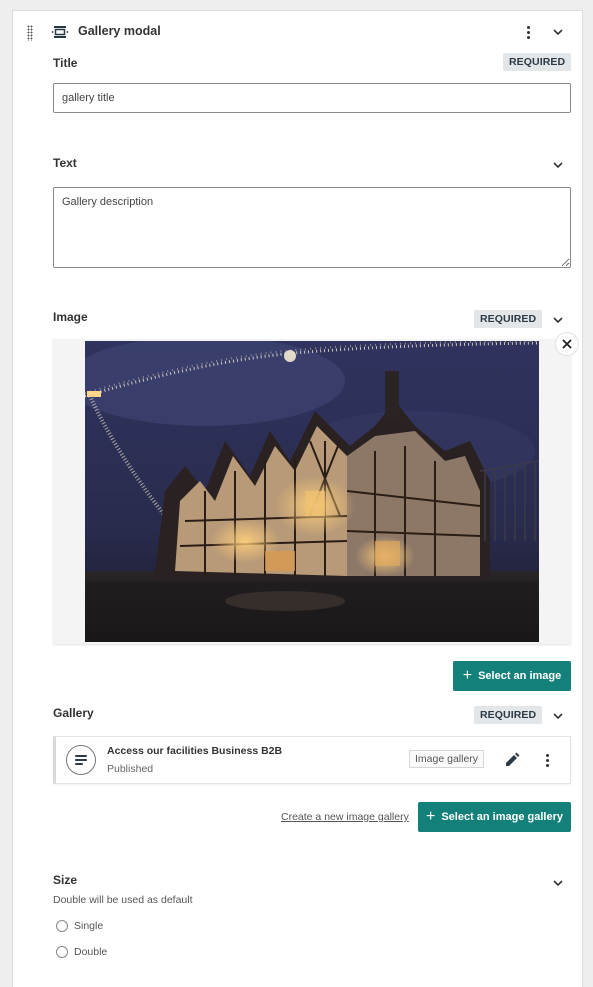 The image size is (593, 987). What do you see at coordinates (195, 751) in the screenshot?
I see `gallery-item-title: Access our facilities Business B2B` at bounding box center [195, 751].